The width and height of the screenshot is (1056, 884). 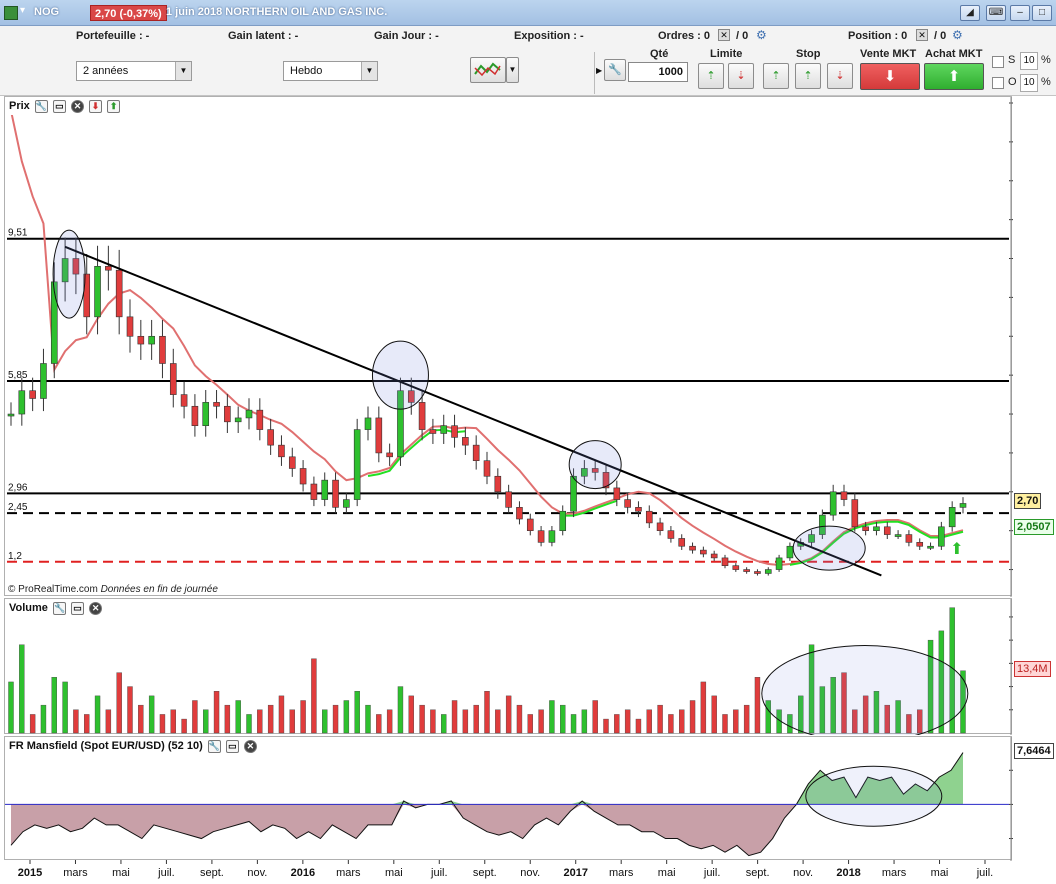 I want to click on stop-sell-icon: ⇣, so click(x=840, y=76).